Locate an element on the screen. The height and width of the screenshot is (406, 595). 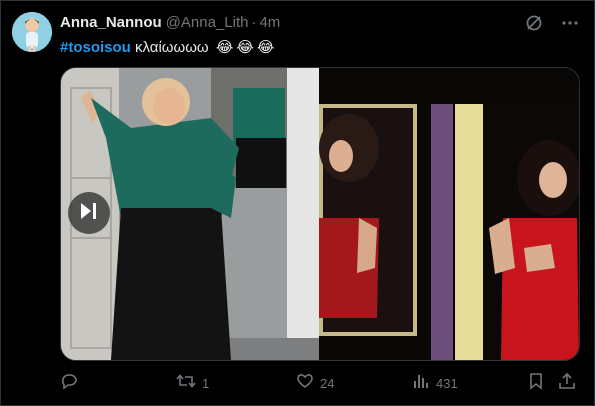
display-name: Anna_Nannou is located at coordinates (111, 22).